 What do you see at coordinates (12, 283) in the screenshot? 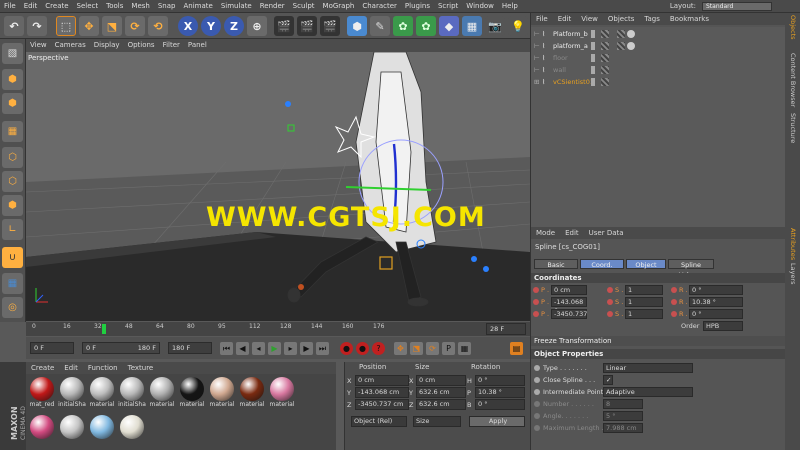
I see `workplane-icon: ▦` at bounding box center [12, 283].